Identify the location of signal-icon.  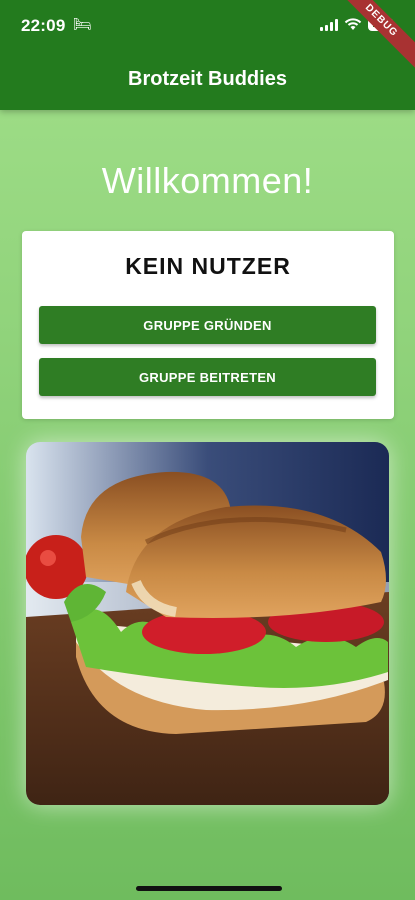
(329, 24).